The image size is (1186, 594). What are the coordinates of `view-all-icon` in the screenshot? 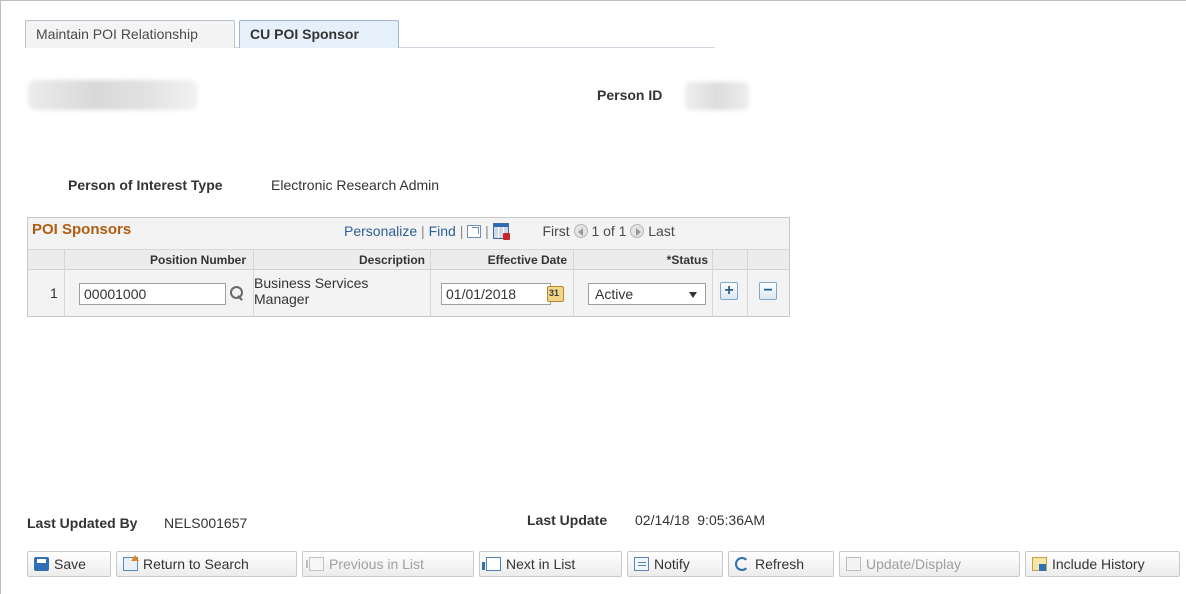 It's located at (474, 231).